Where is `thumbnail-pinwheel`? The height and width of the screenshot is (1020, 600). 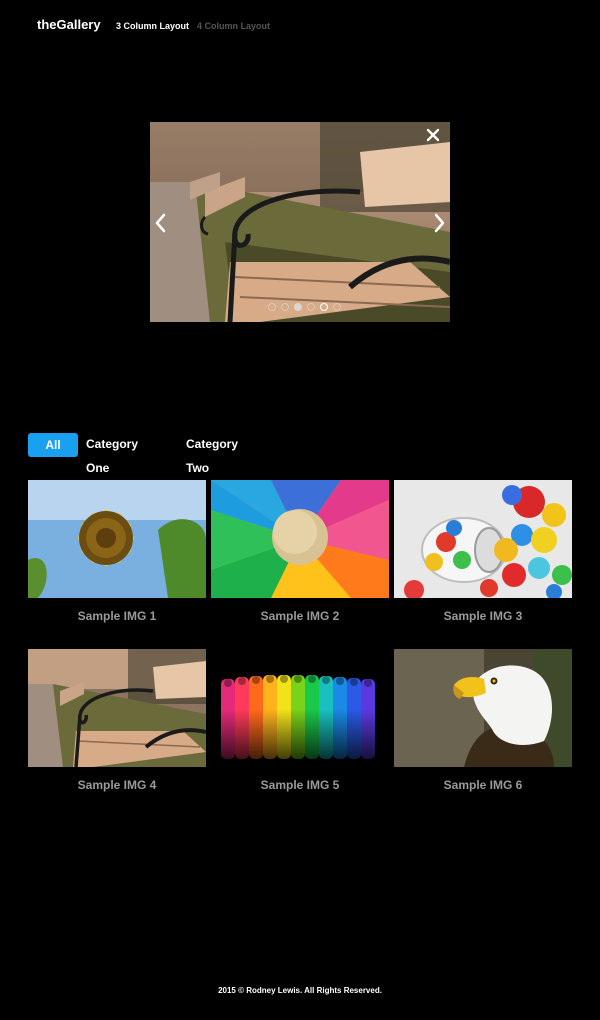
thumbnail-pinwheel is located at coordinates (300, 539).